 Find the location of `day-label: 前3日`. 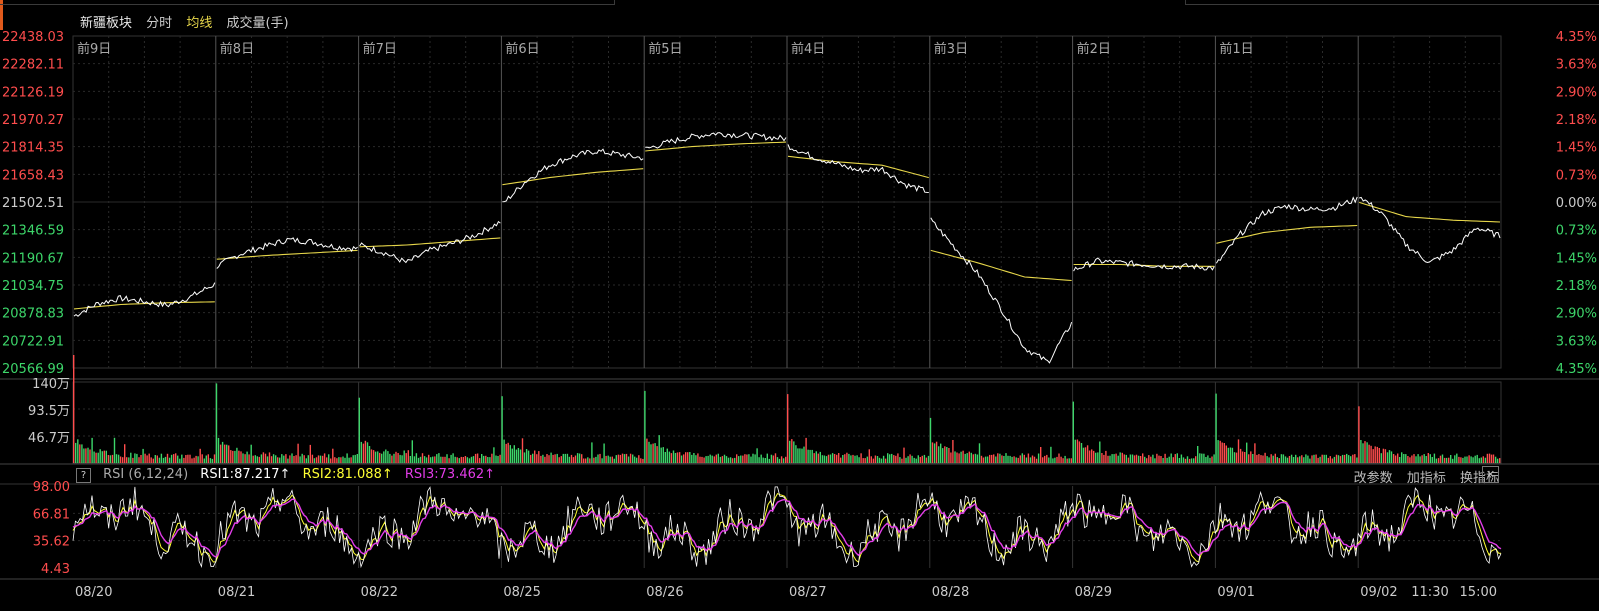

day-label: 前3日 is located at coordinates (951, 49).